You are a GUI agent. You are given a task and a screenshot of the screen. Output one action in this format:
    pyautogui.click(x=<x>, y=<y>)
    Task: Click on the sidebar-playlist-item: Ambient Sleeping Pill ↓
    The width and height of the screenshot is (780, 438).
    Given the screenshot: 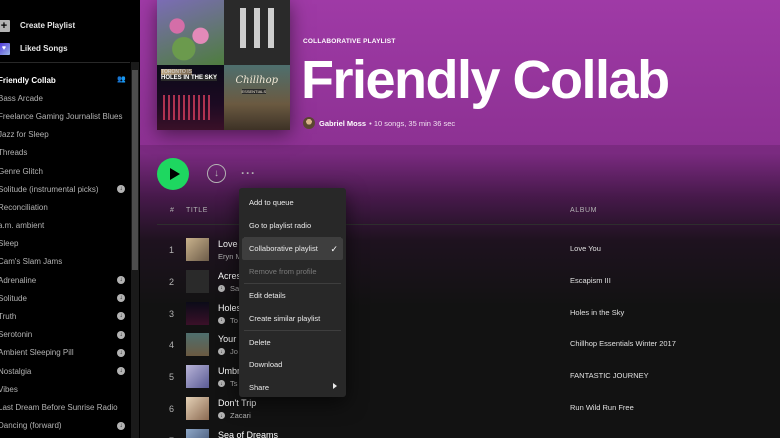 What is the action you would take?
    pyautogui.click(x=65, y=353)
    